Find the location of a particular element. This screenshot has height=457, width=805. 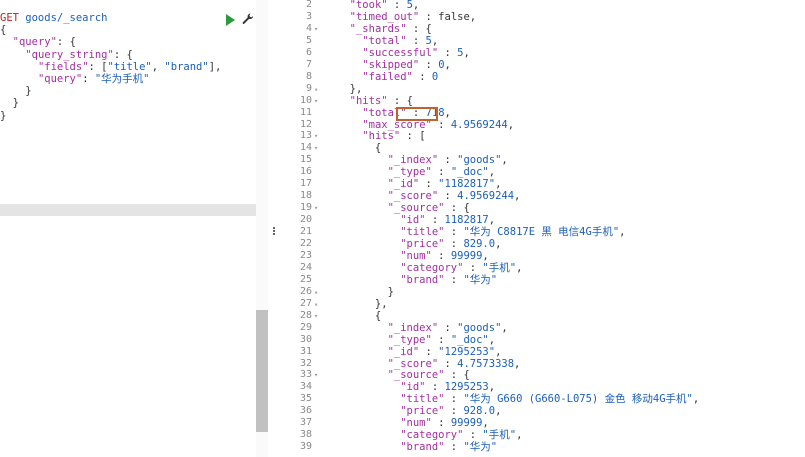

line-number: 24 is located at coordinates (305, 267).